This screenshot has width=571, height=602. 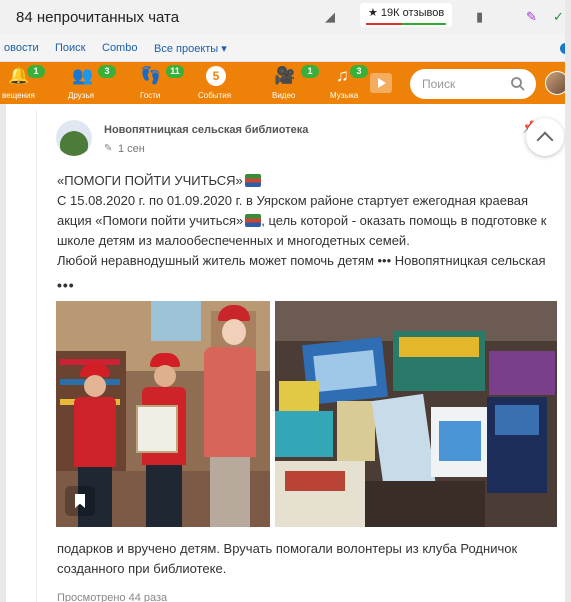 What do you see at coordinates (568, 301) in the screenshot?
I see `window-frame-right` at bounding box center [568, 301].